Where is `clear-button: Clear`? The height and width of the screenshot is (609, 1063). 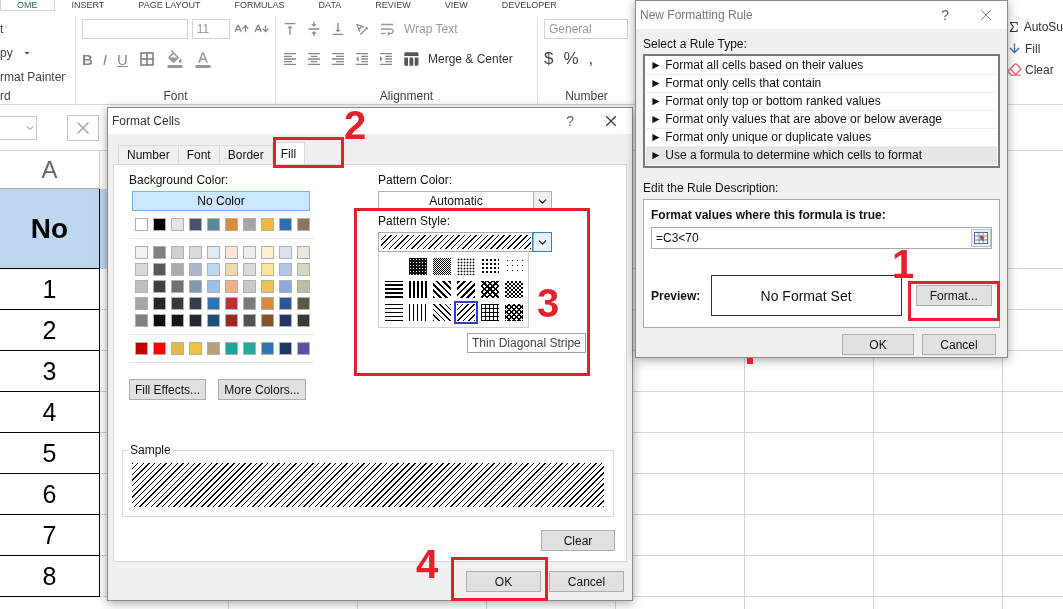 clear-button: Clear is located at coordinates (1039, 69).